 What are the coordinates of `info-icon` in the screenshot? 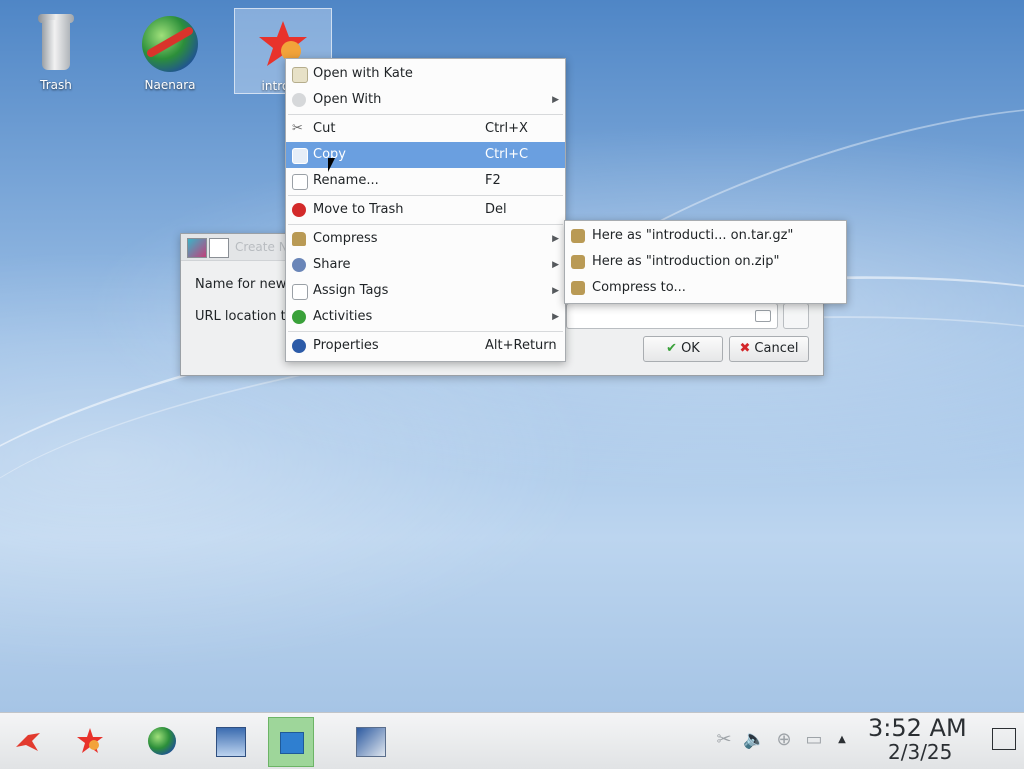 It's located at (299, 346).